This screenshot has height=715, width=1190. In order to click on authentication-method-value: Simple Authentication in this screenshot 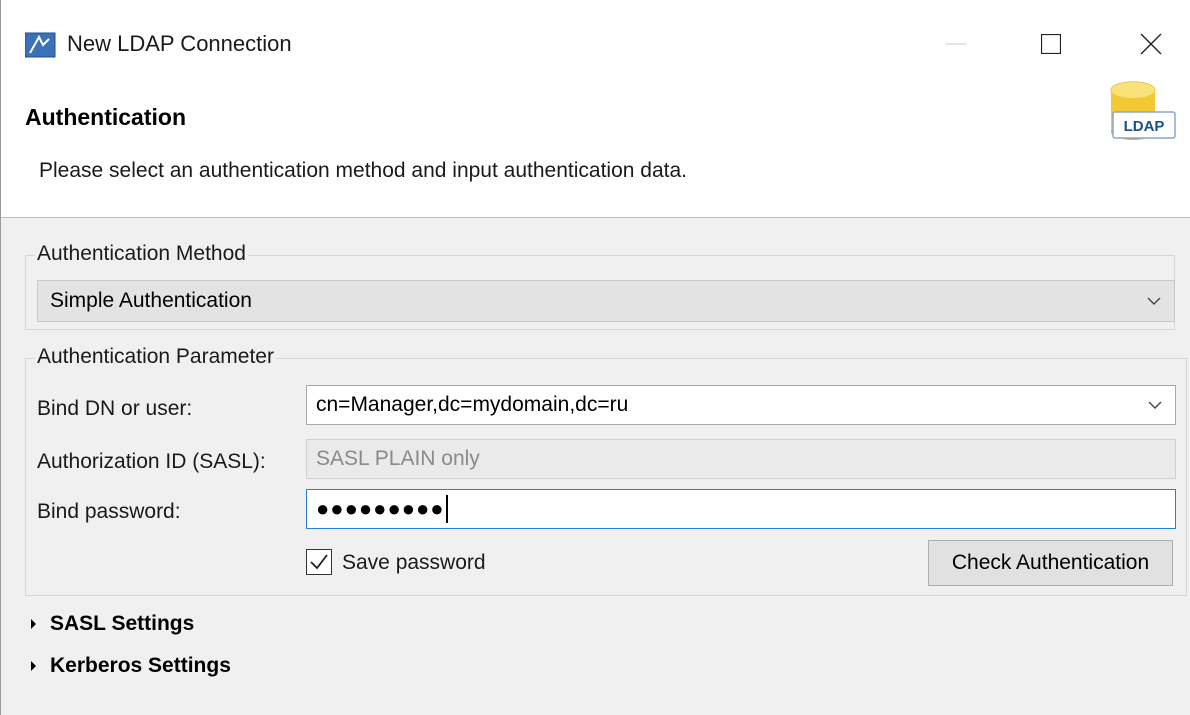, I will do `click(151, 300)`.